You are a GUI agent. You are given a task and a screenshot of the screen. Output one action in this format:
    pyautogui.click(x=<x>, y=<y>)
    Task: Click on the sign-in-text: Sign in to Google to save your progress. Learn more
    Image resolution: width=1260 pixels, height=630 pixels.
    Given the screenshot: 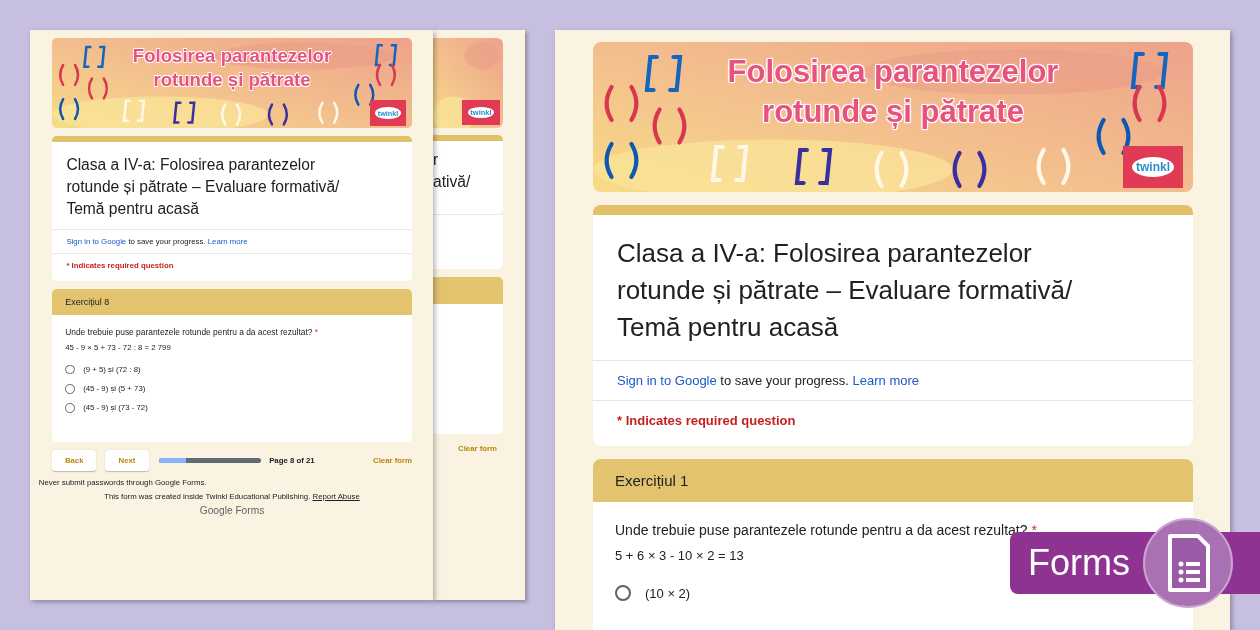 What is the action you would take?
    pyautogui.click(x=768, y=380)
    